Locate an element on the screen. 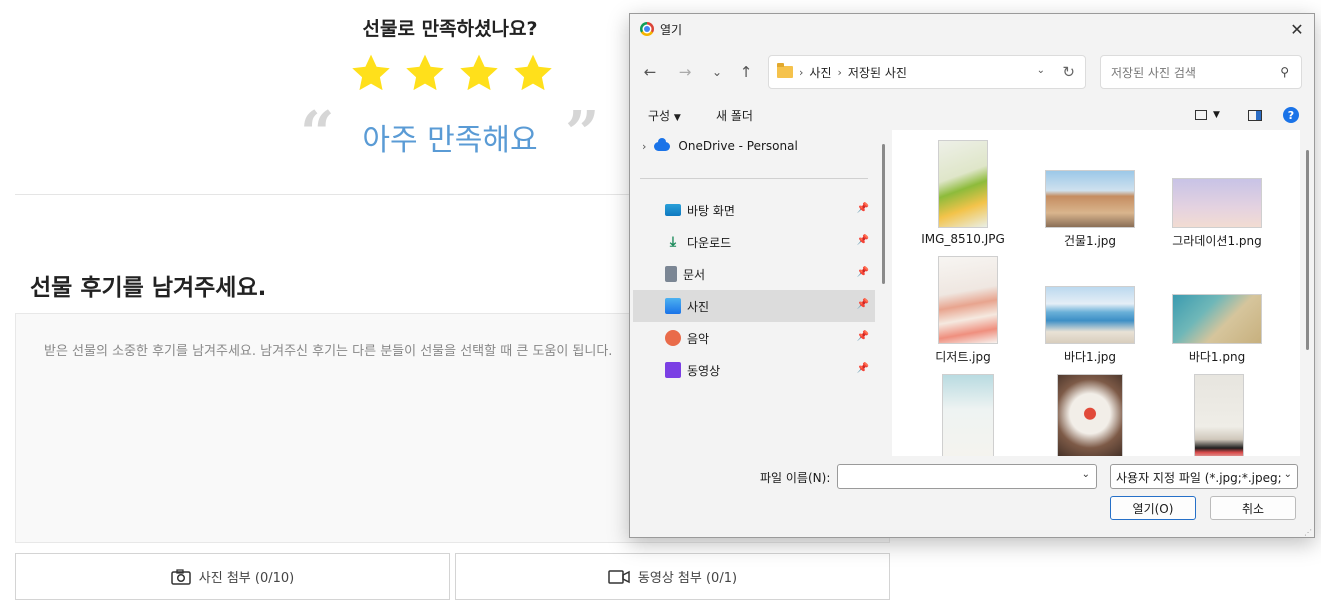 The width and height of the screenshot is (1321, 606). recent-locations-icon: ⌄ is located at coordinates (717, 72).